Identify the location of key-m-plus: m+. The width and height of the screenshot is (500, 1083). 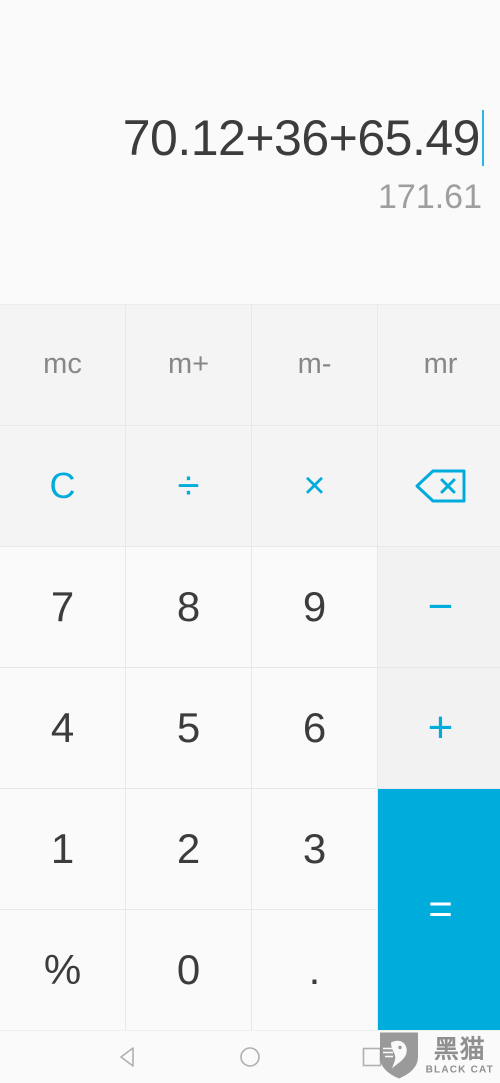
(188, 364).